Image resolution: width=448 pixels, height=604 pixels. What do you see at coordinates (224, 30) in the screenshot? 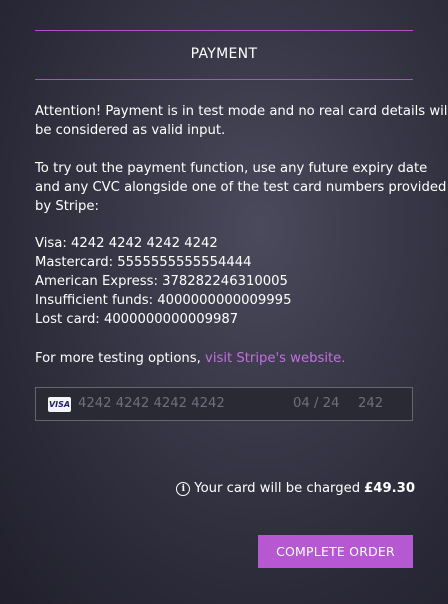
I see `heading-top-rule` at bounding box center [224, 30].